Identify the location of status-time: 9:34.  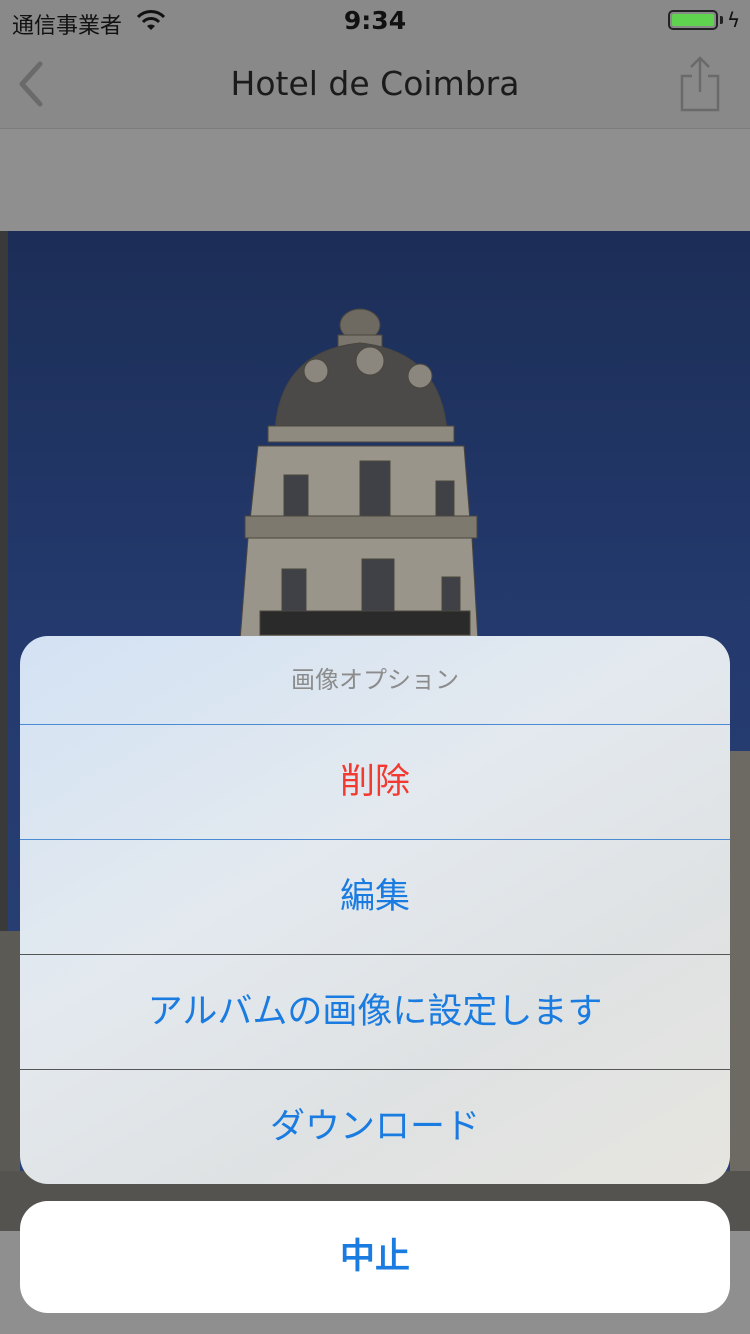
(375, 20).